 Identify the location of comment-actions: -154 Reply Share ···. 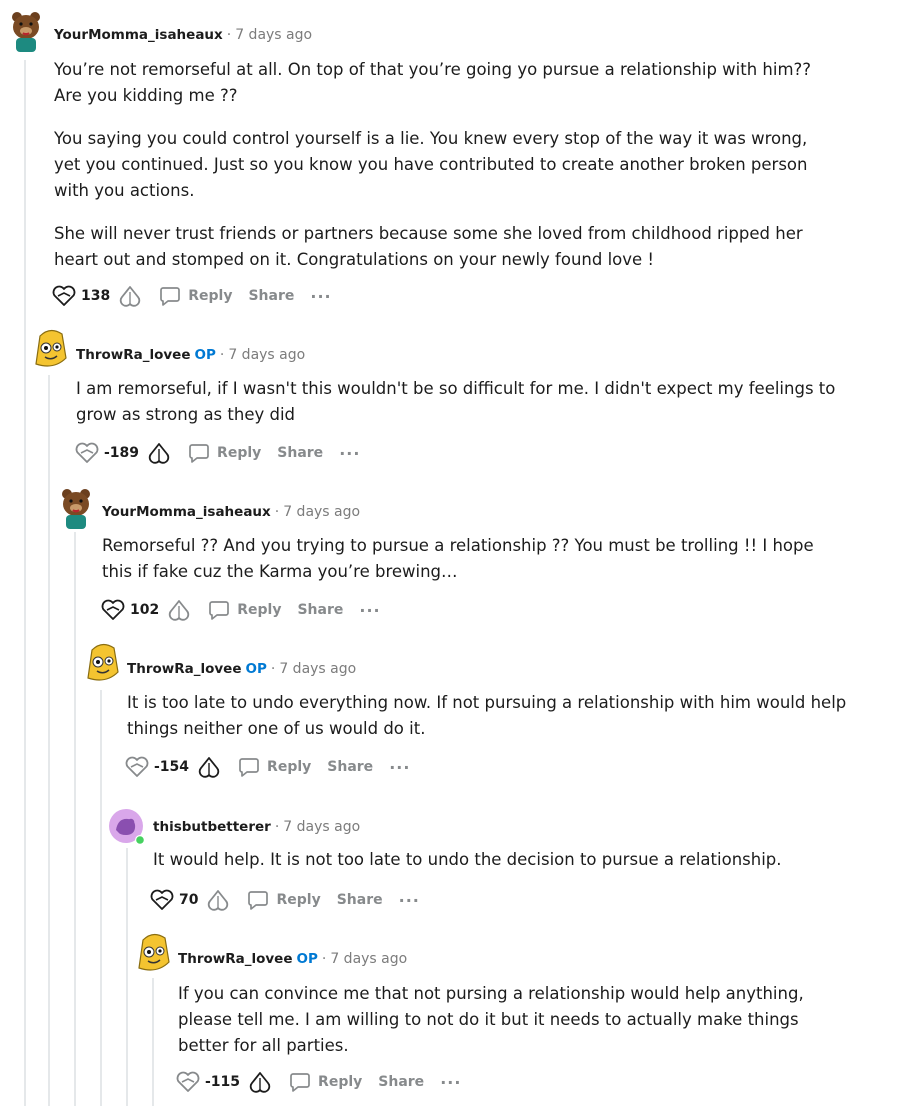
(275, 767).